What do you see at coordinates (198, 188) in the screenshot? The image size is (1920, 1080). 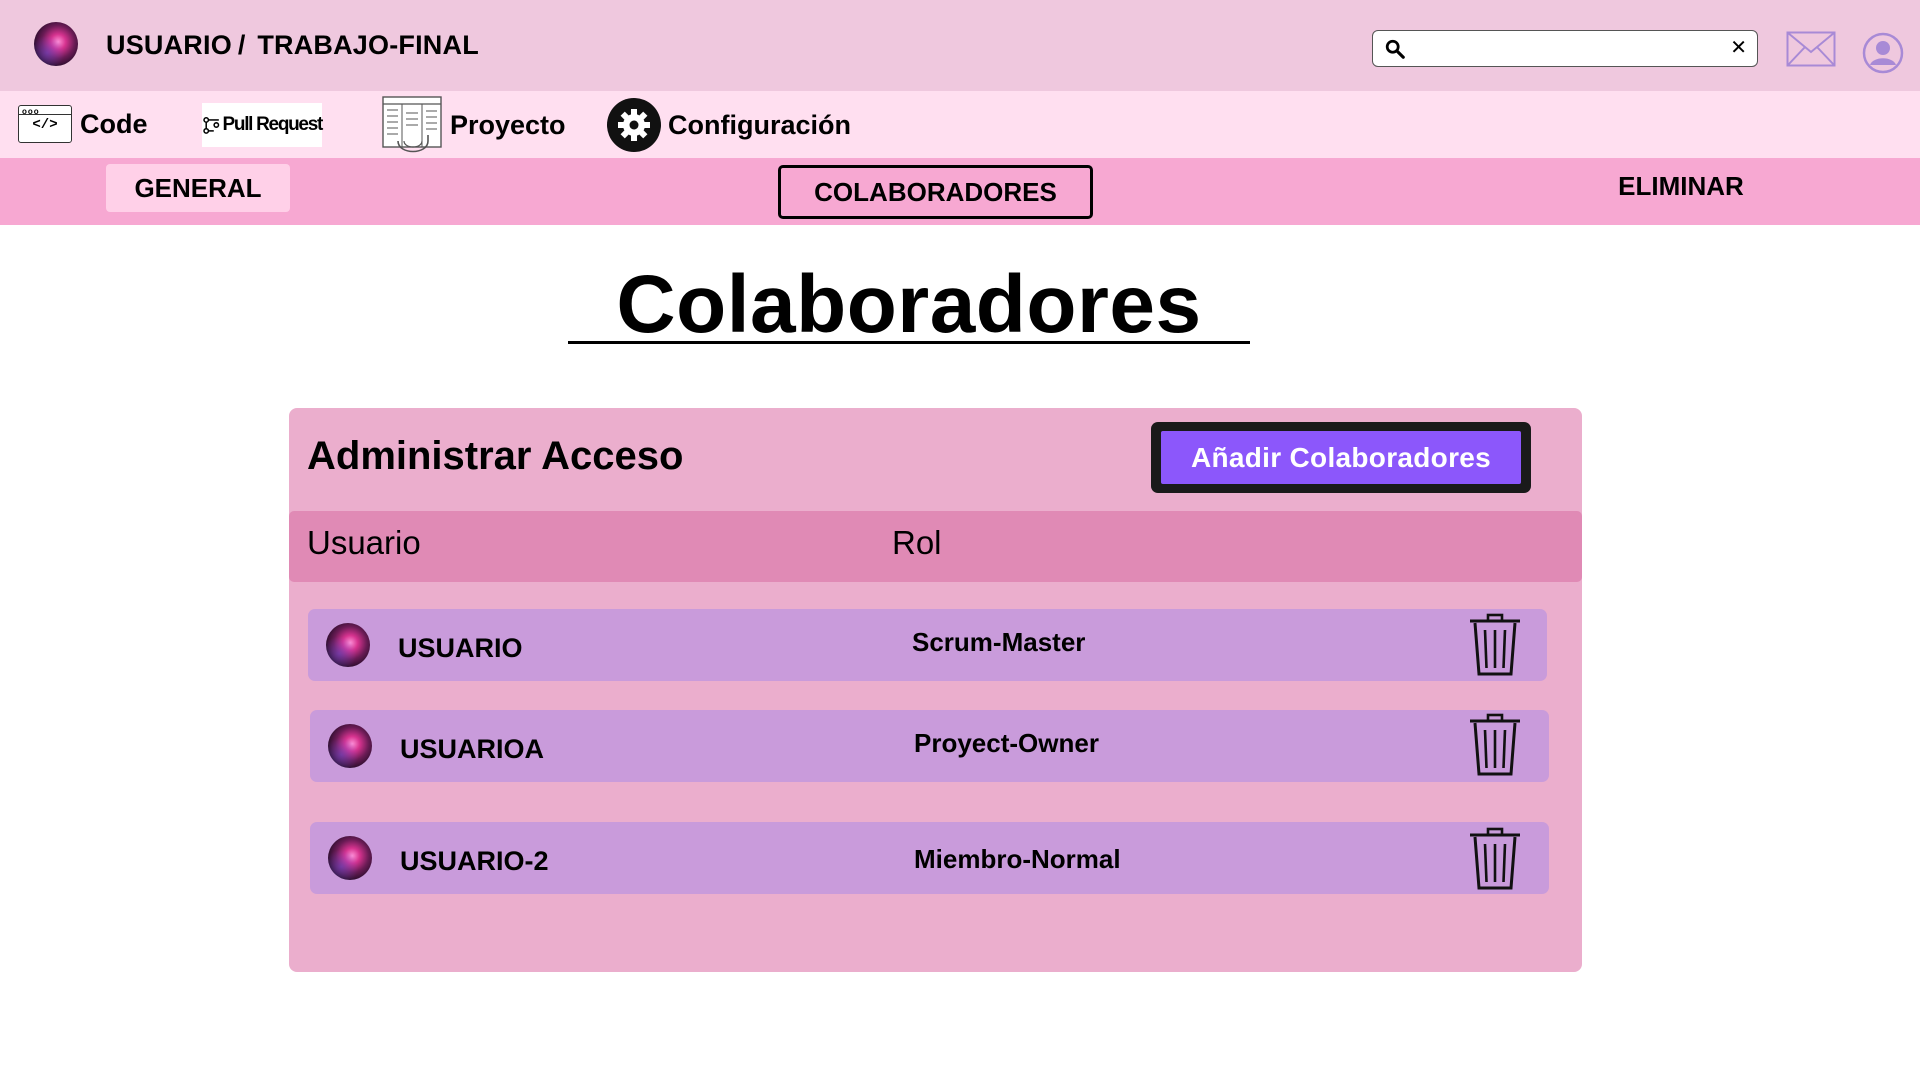 I see `tab-general: GENERAL` at bounding box center [198, 188].